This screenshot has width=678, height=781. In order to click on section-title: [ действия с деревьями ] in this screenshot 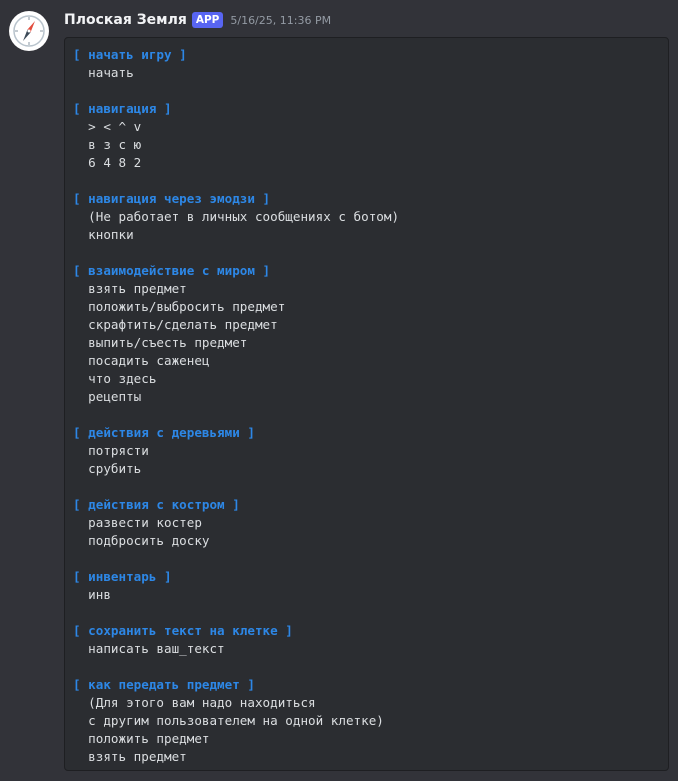, I will do `click(164, 432)`.